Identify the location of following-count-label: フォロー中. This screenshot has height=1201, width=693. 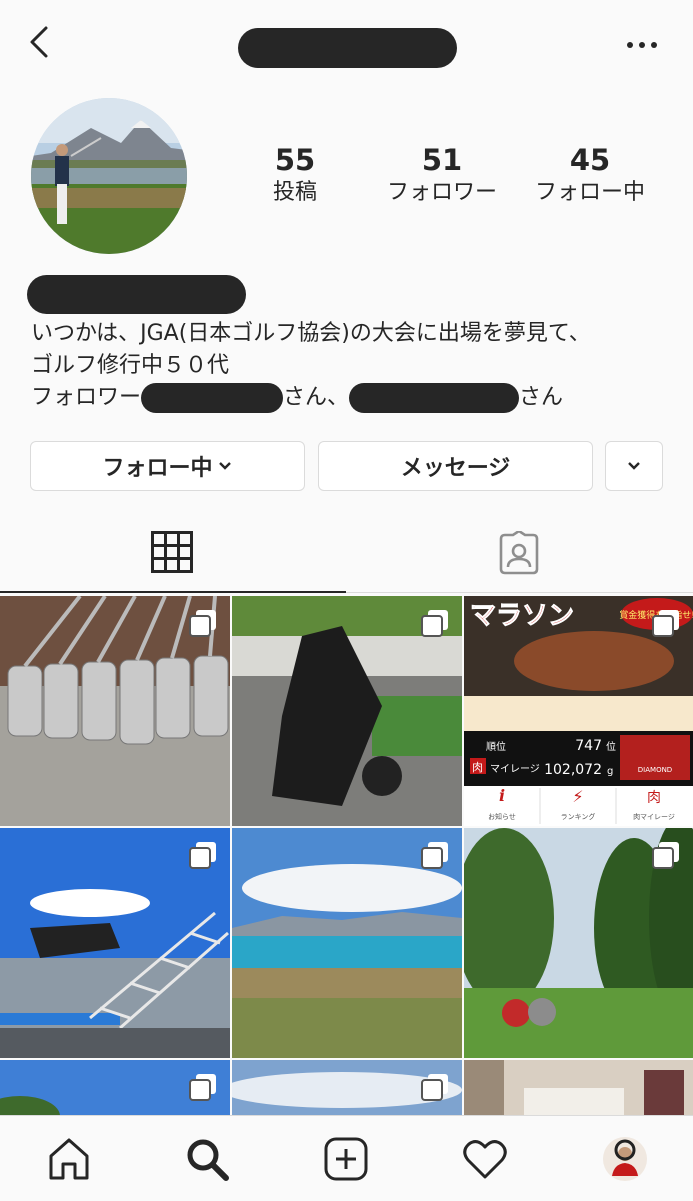
(589, 192).